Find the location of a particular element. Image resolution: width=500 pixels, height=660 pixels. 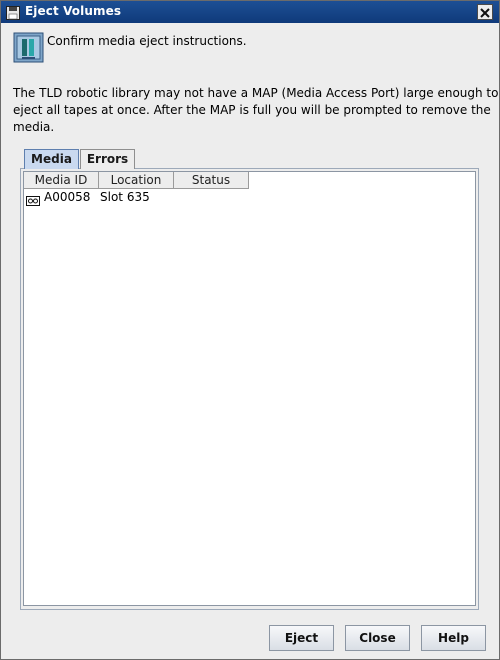

column-header-status: Status is located at coordinates (211, 180).